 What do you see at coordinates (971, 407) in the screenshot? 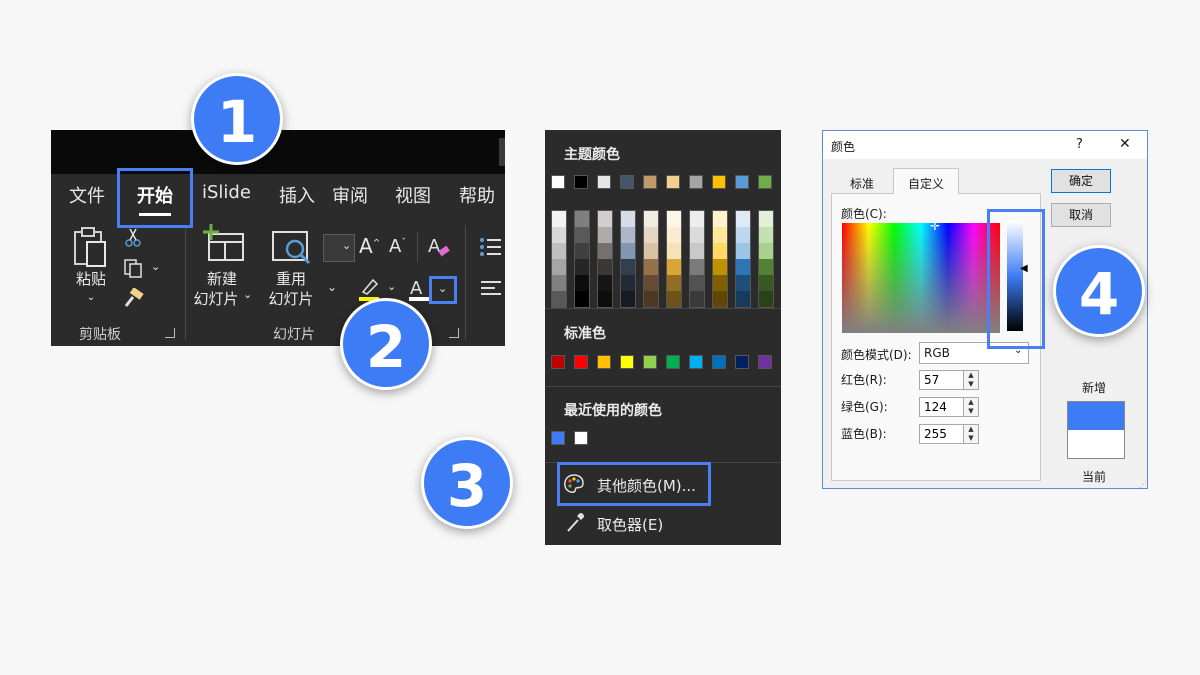
I see `green-stepper: ▲ ▼` at bounding box center [971, 407].